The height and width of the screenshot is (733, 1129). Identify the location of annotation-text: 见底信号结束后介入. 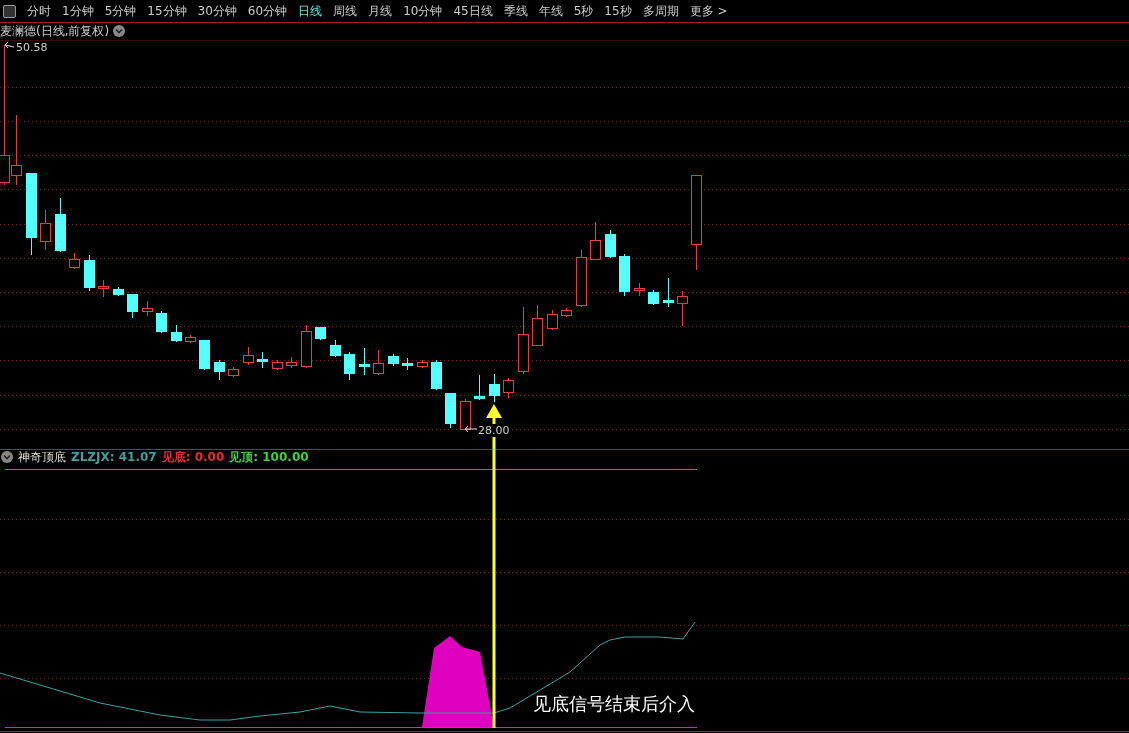
(614, 704).